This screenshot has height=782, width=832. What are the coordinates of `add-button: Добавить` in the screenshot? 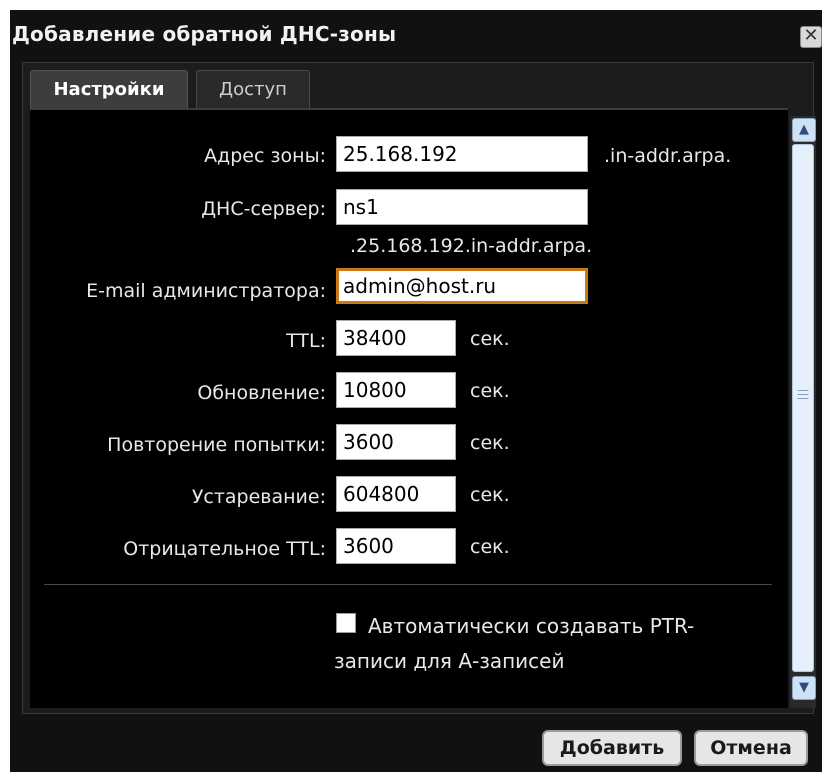 It's located at (612, 748).